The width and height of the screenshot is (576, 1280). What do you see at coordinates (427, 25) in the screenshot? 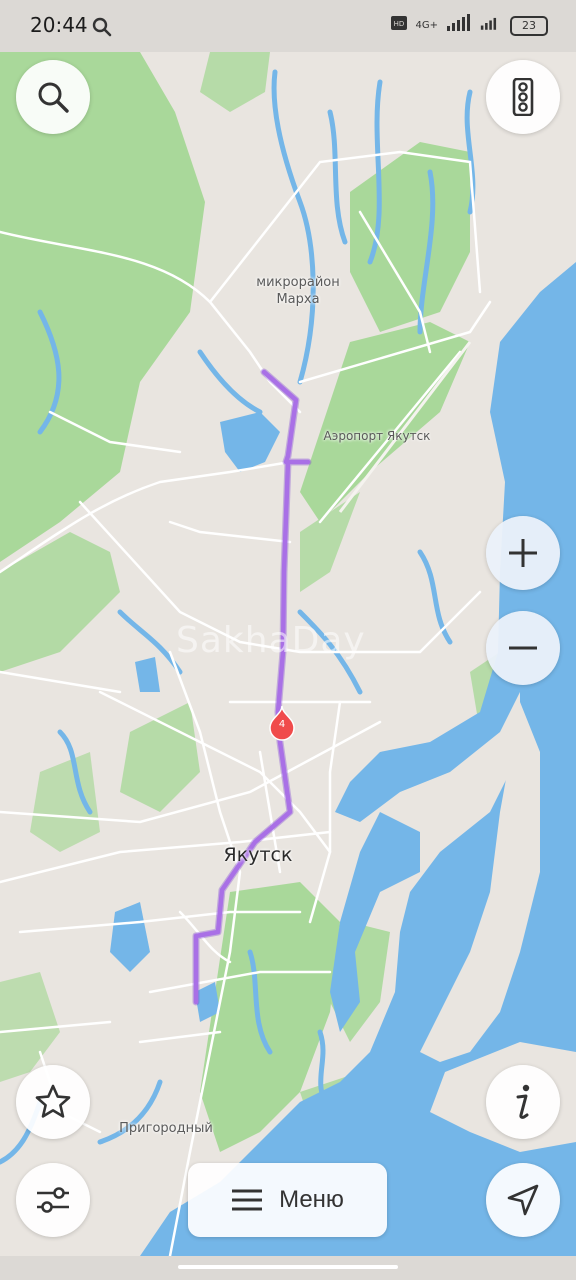
I see `network-type: 4G+` at bounding box center [427, 25].